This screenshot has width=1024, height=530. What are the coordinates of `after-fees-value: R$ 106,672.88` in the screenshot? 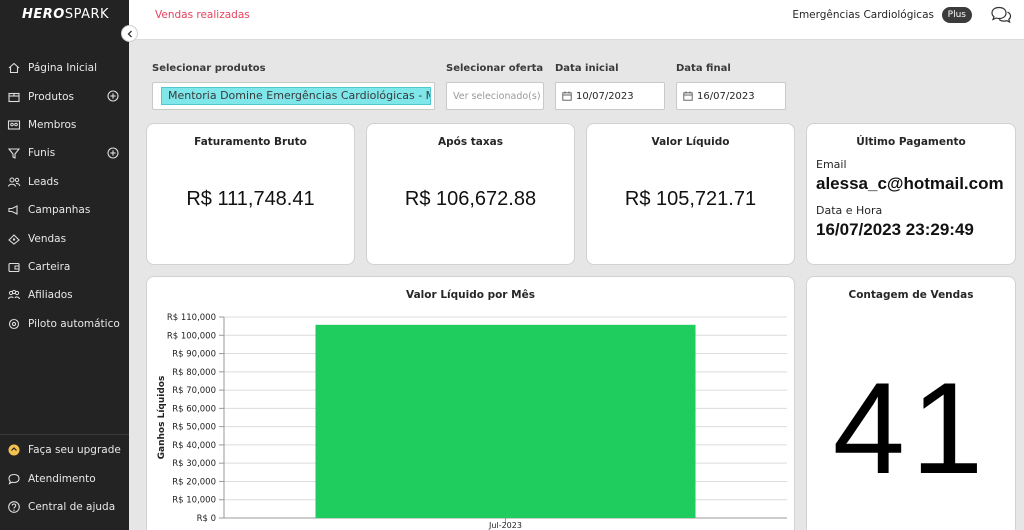 It's located at (470, 199).